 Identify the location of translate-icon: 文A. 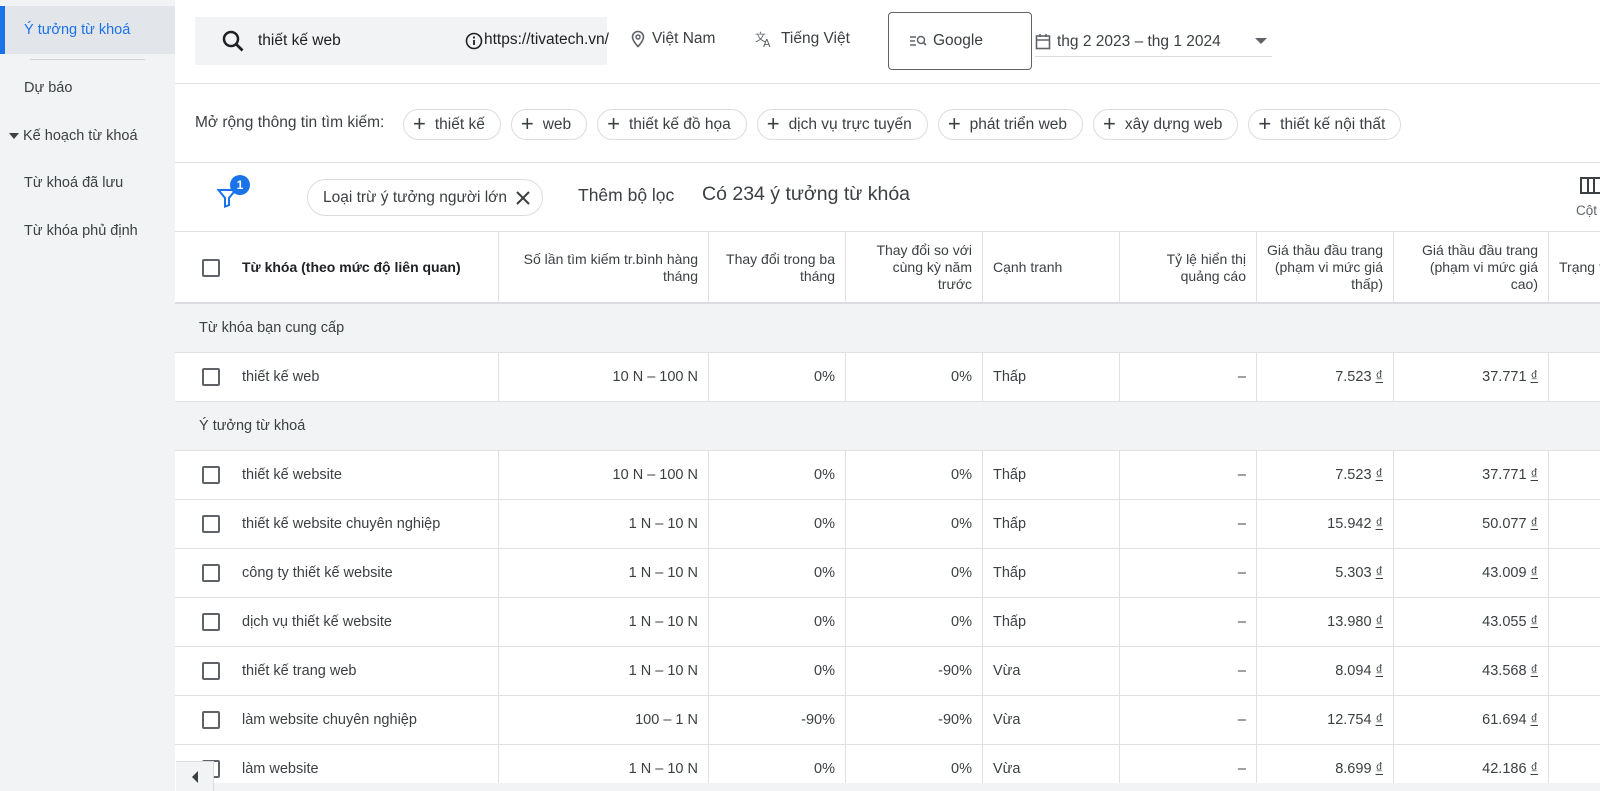
(763, 39).